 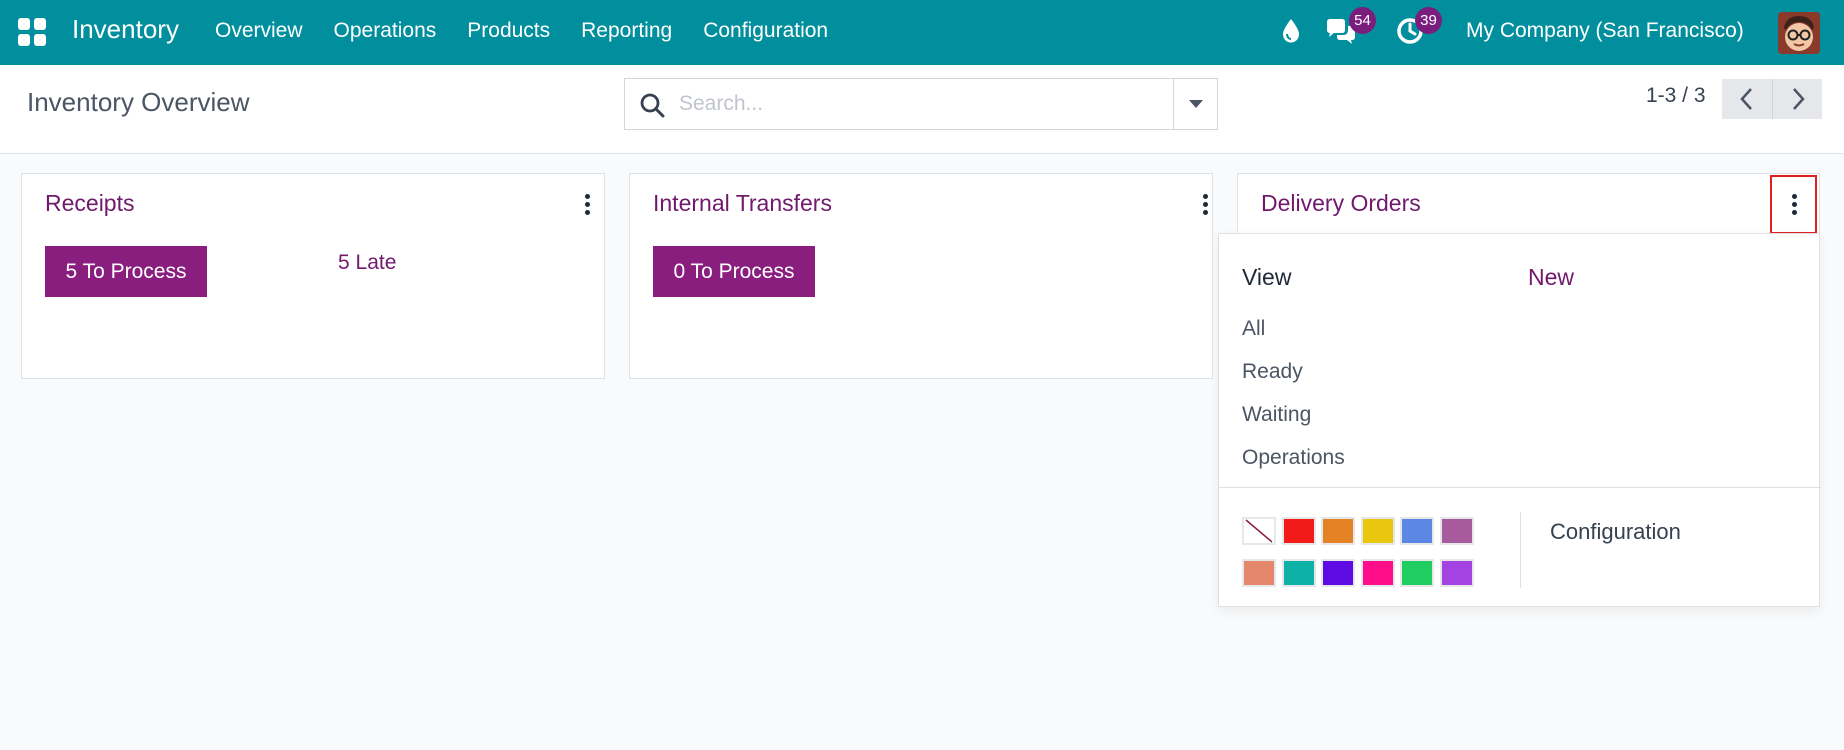 What do you see at coordinates (626, 31) in the screenshot?
I see `menu-reporting: Reporting` at bounding box center [626, 31].